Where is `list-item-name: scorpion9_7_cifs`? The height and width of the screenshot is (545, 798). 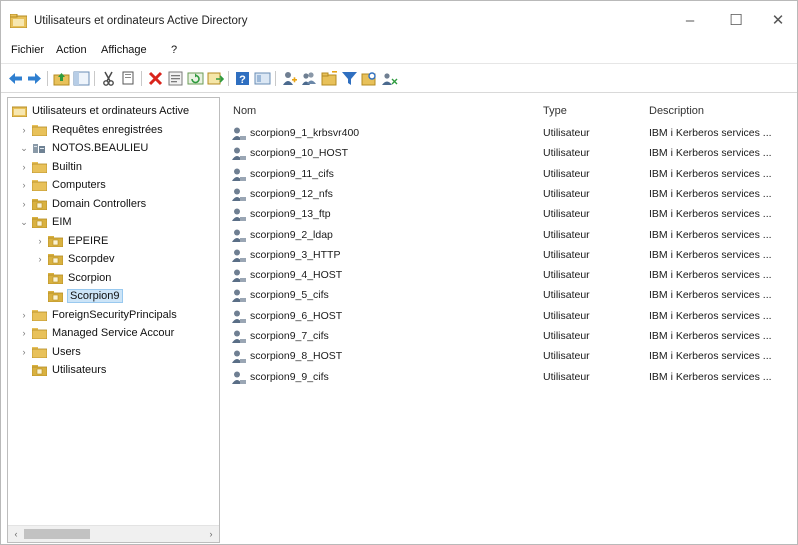
list-item-name: scorpion9_7_cifs is located at coordinates (289, 336).